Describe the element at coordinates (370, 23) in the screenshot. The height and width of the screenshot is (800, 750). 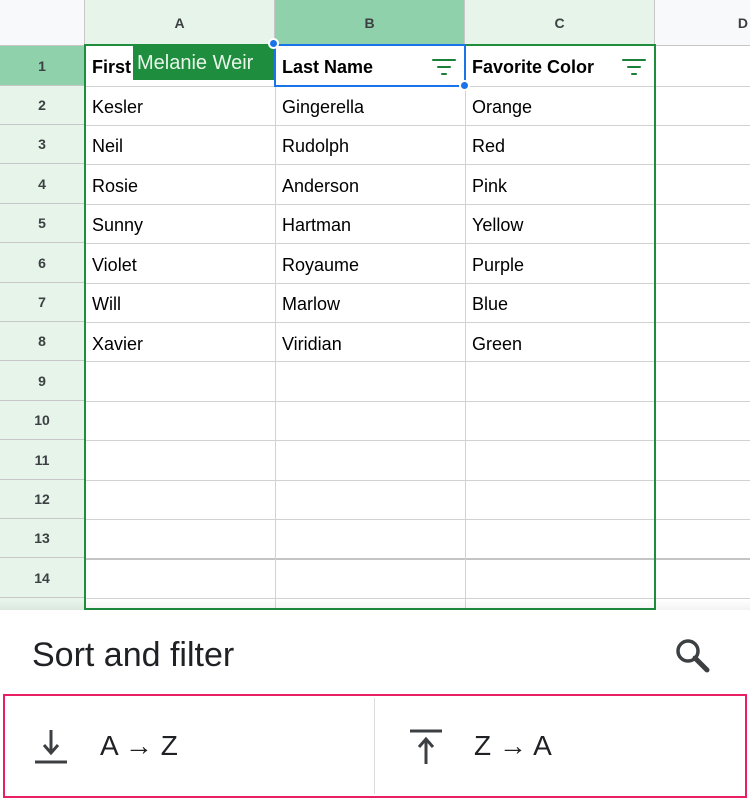
I see `column-header-b: B` at that location.